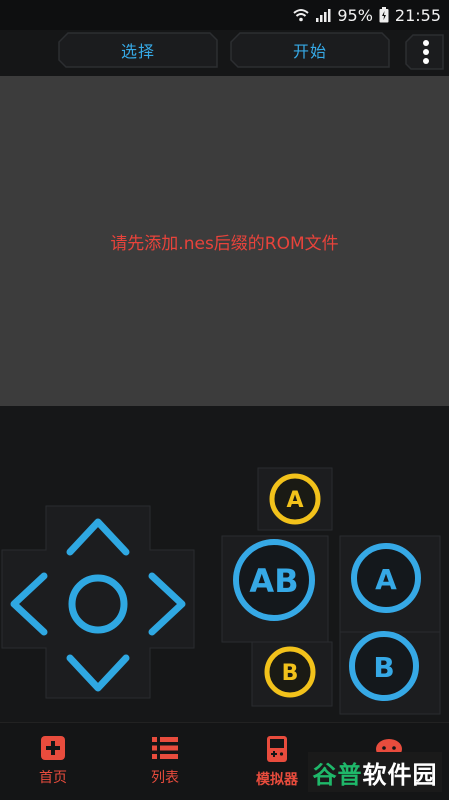  I want to click on more-vertical-icon, so click(424, 52).